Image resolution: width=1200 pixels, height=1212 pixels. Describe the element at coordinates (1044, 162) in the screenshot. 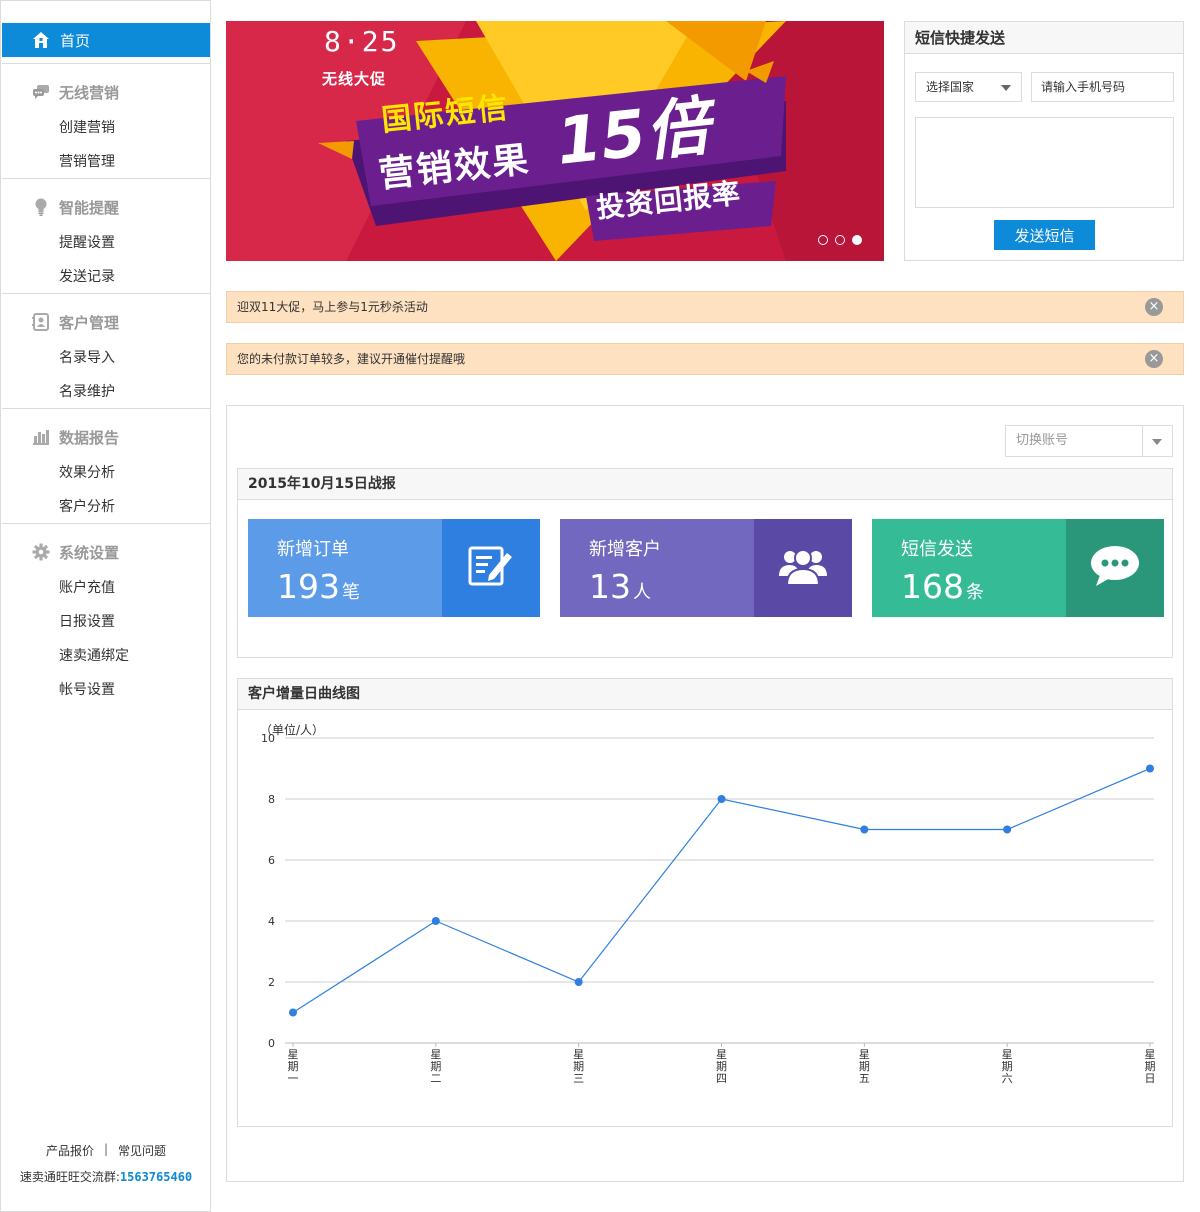

I see `sms-message-textarea` at that location.